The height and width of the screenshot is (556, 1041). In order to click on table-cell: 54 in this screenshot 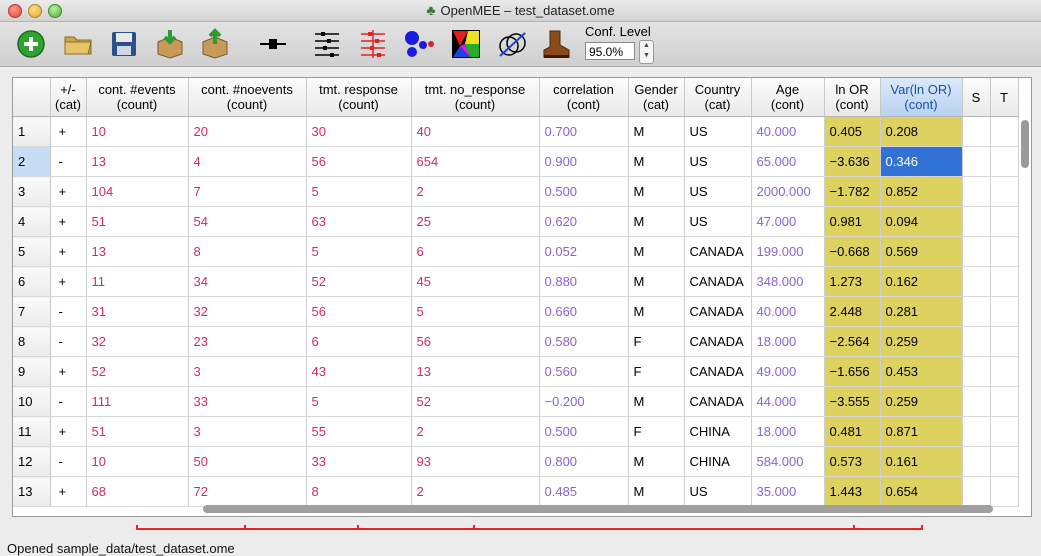, I will do `click(247, 221)`.